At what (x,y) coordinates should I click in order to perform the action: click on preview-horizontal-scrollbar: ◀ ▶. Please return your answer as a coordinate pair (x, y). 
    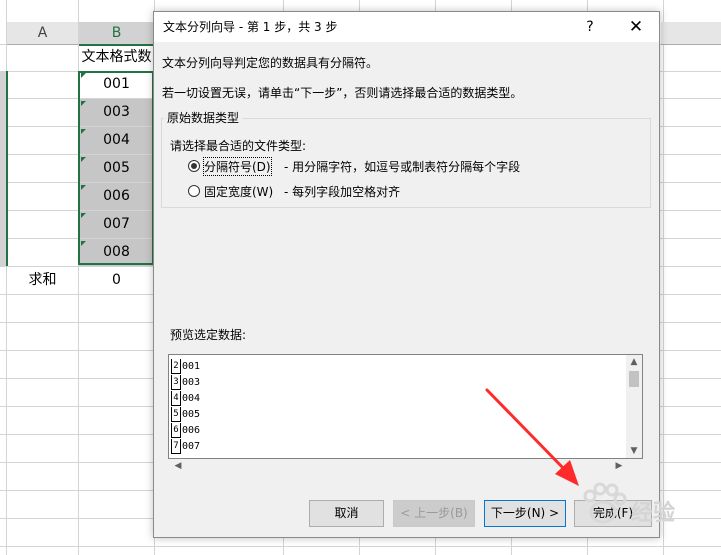
    Looking at the image, I should click on (405, 467).